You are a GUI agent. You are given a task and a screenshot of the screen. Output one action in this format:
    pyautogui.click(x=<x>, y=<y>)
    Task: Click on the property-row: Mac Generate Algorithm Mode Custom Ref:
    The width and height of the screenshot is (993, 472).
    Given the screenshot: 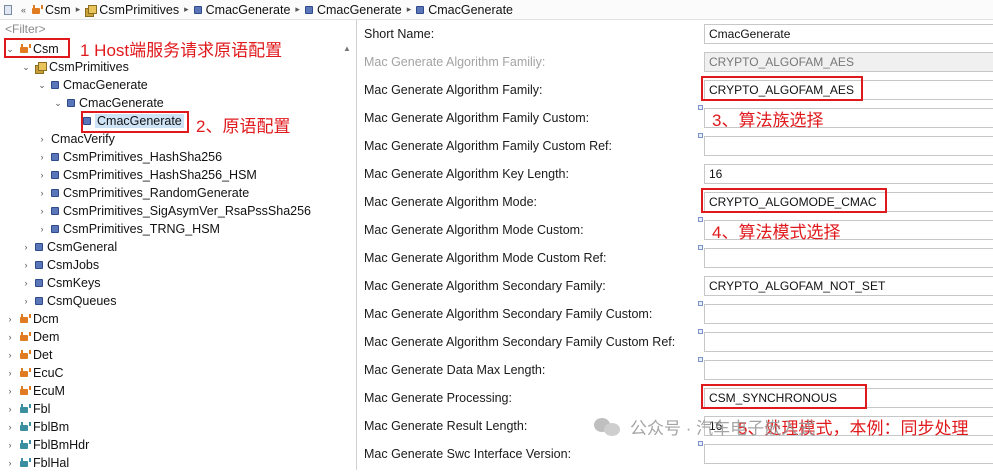 What is the action you would take?
    pyautogui.click(x=675, y=259)
    